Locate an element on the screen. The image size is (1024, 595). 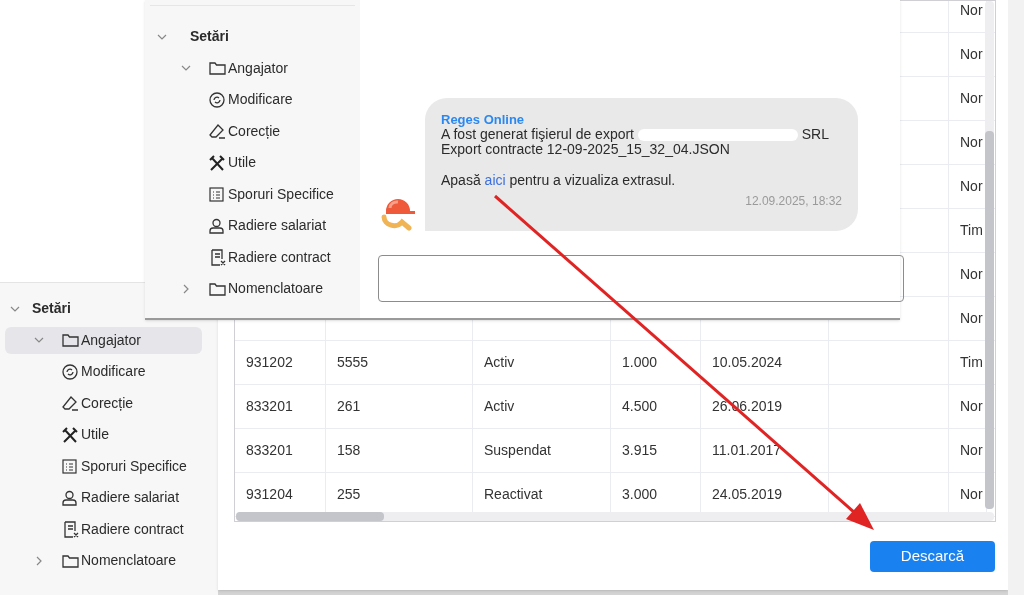
sender-name: Reges Online is located at coordinates (483, 119).